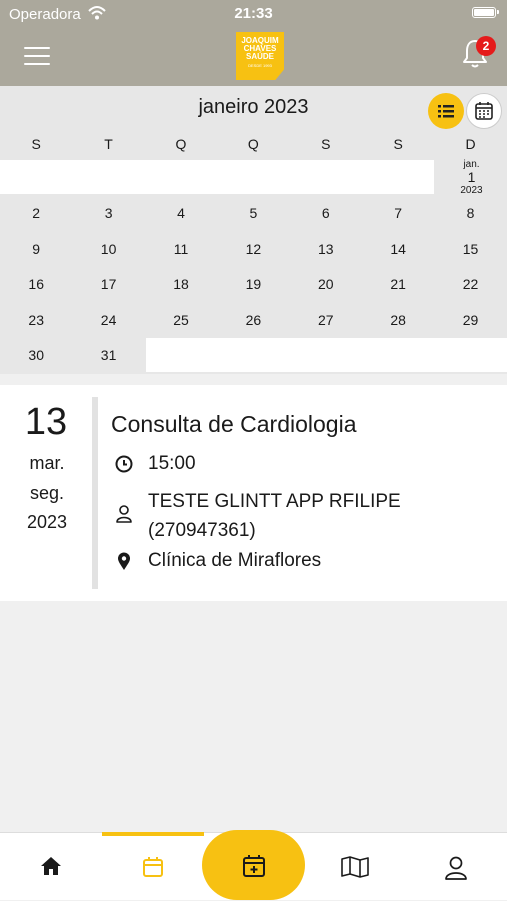 This screenshot has height=901, width=507. Describe the element at coordinates (38, 56) in the screenshot. I see `menu-button` at that location.